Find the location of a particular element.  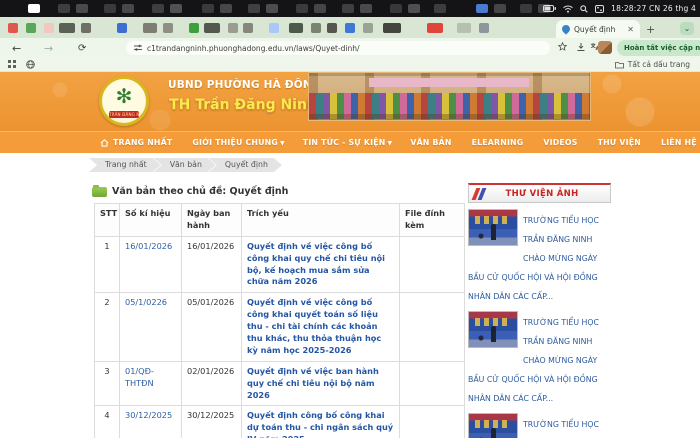

battery-icon is located at coordinates (550, 8).